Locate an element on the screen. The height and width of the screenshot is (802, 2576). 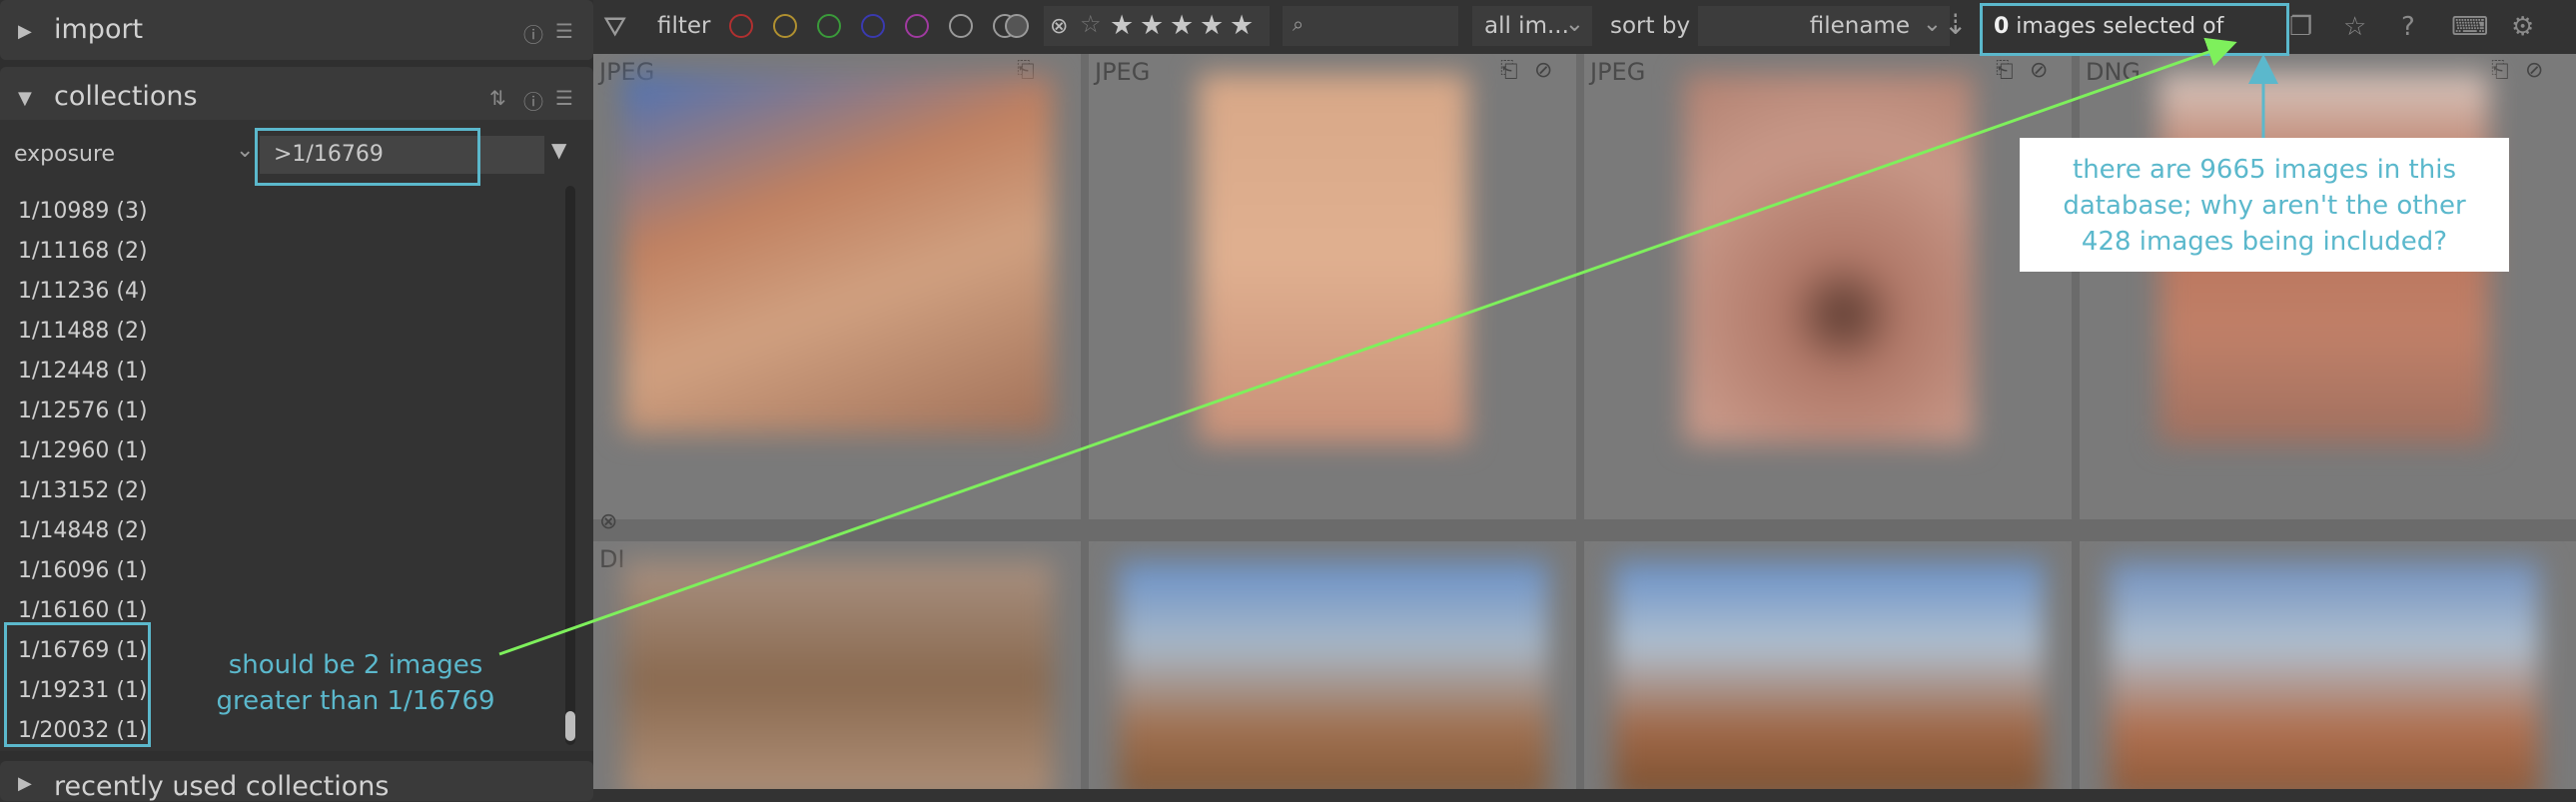
star-1-icon: ★ is located at coordinates (1122, 25).